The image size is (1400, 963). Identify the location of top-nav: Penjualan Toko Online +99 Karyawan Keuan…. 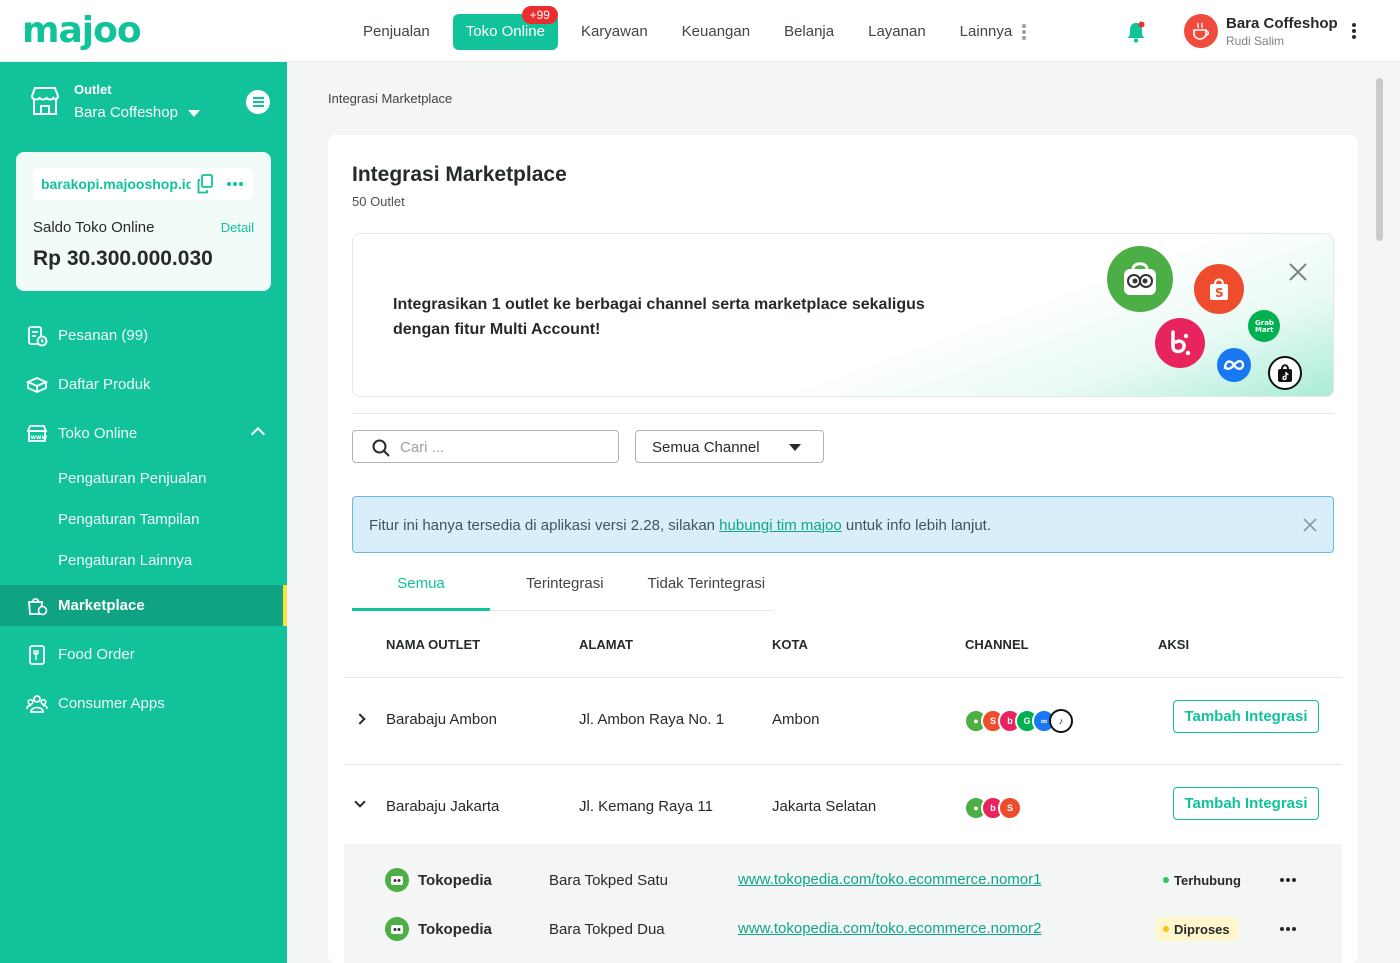
(695, 28).